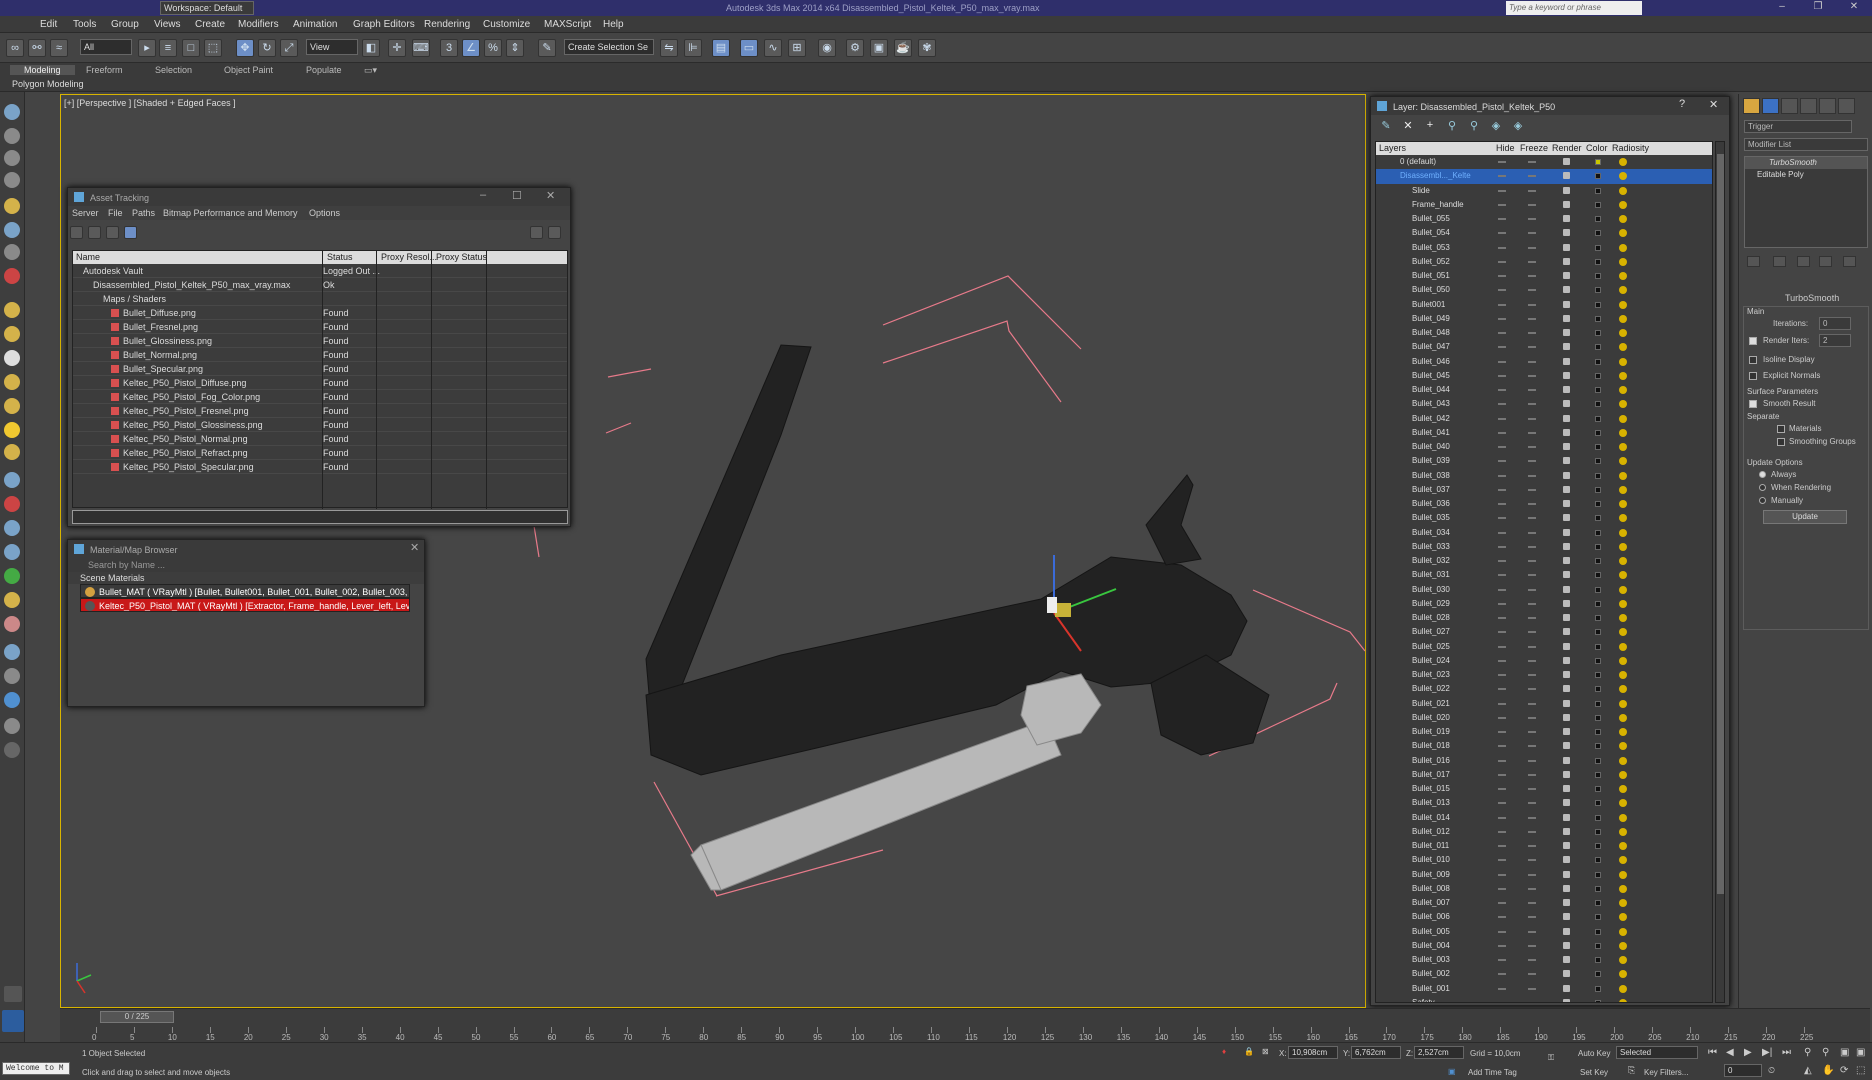  What do you see at coordinates (449, 48) in the screenshot?
I see `snaps-toggle-icon: 3` at bounding box center [449, 48].